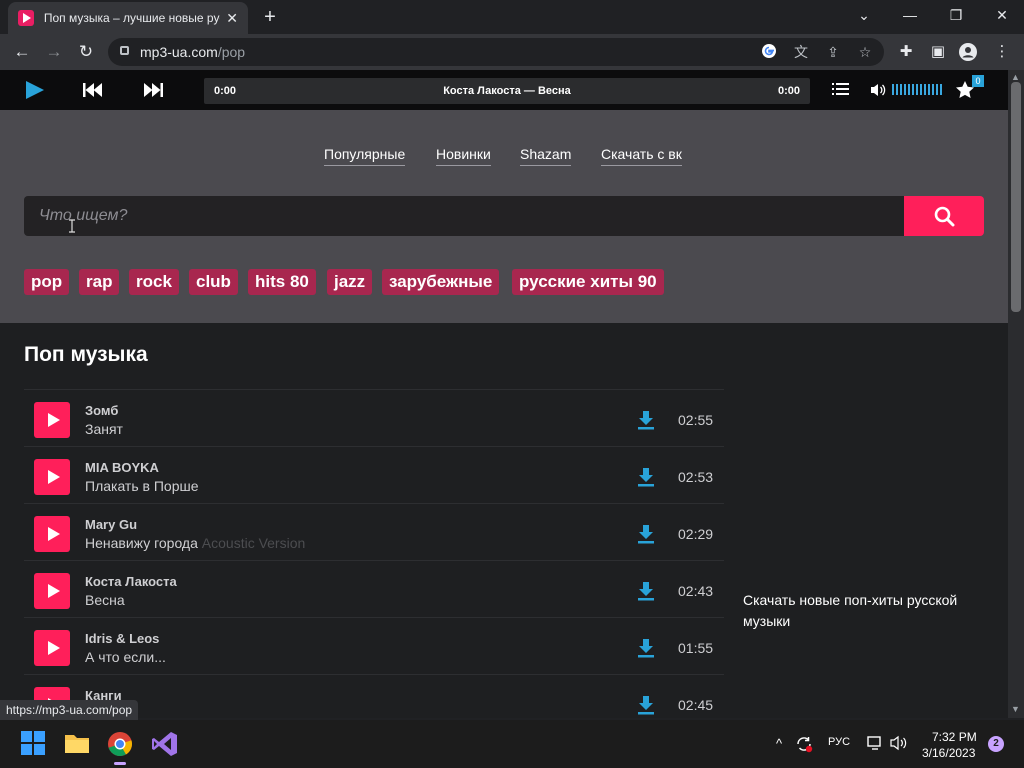 Image resolution: width=1024 pixels, height=768 pixels. Describe the element at coordinates (978, 81) in the screenshot. I see `favorites-count-badge: 0` at that location.